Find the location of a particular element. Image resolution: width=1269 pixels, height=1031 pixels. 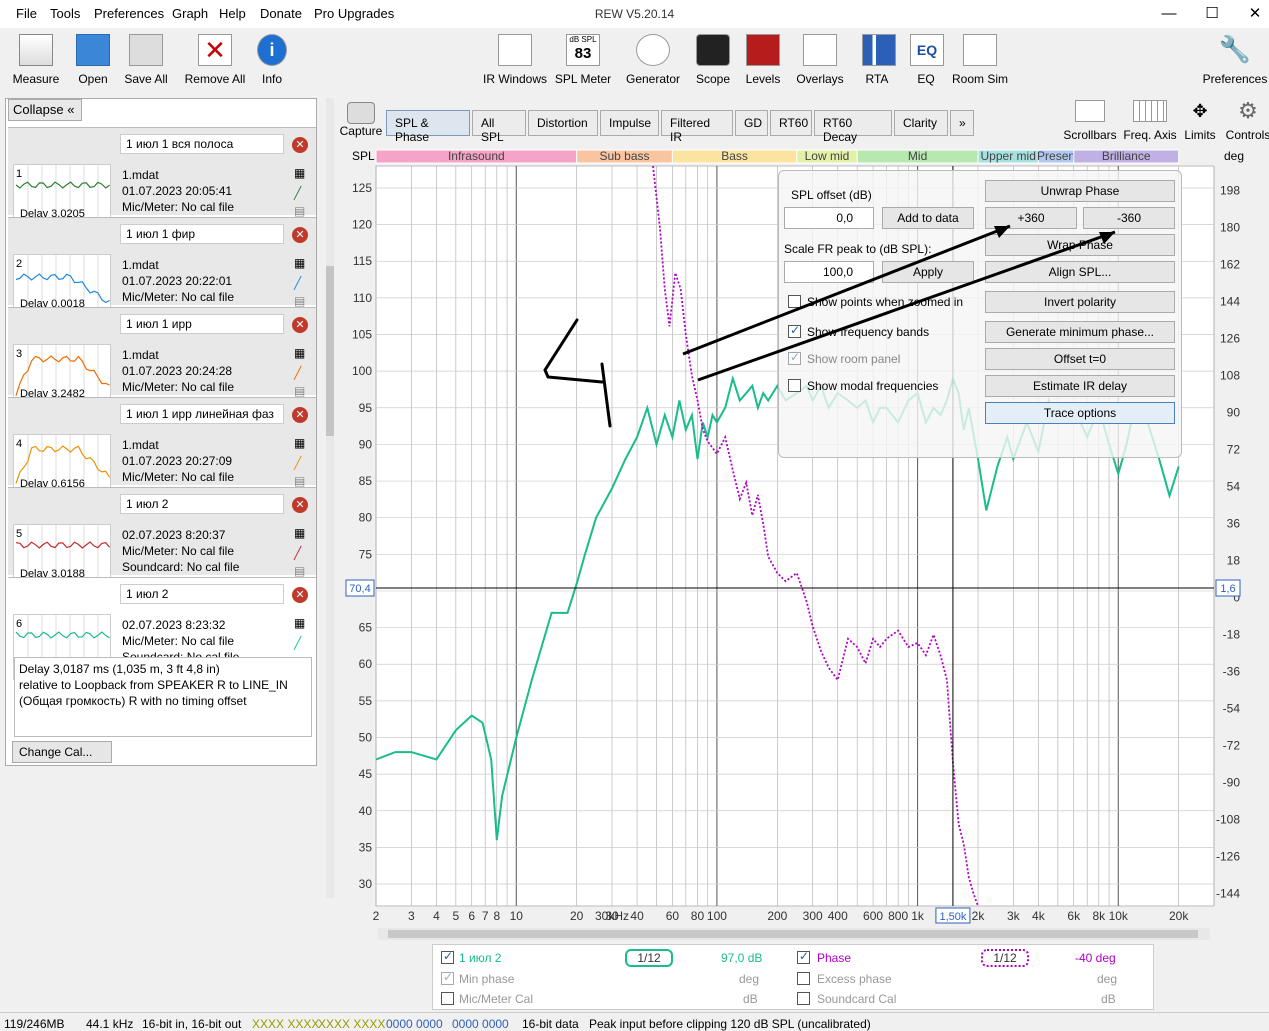

tab-rt60: RT60 is located at coordinates (791, 123).